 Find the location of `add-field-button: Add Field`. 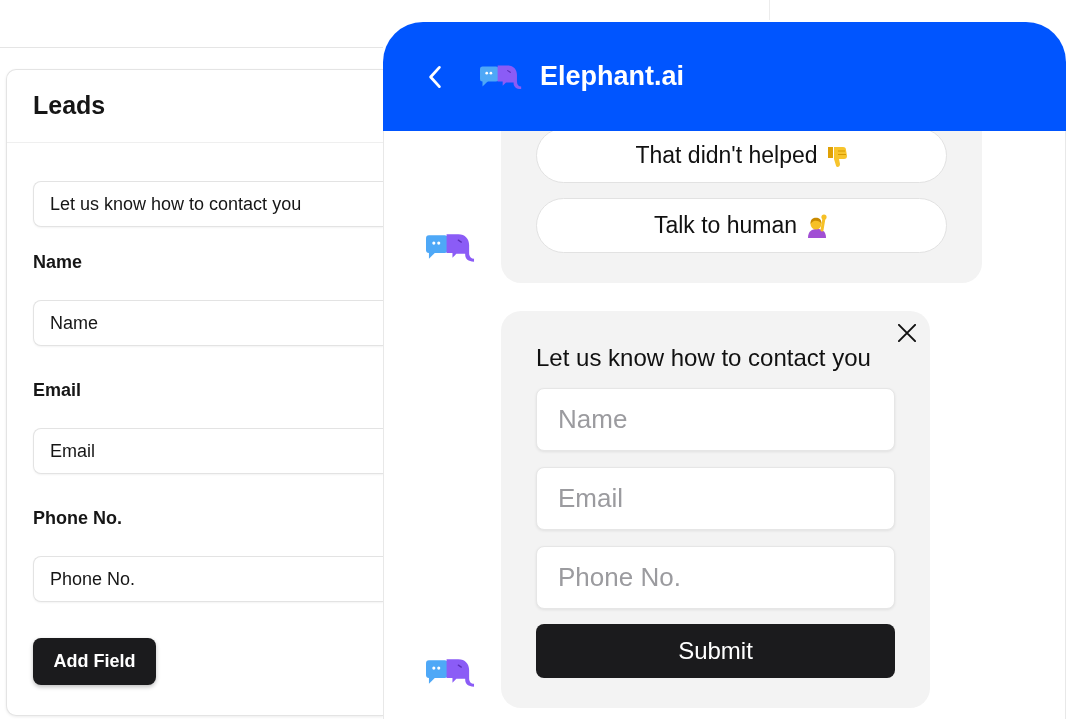

add-field-button: Add Field is located at coordinates (94, 661).